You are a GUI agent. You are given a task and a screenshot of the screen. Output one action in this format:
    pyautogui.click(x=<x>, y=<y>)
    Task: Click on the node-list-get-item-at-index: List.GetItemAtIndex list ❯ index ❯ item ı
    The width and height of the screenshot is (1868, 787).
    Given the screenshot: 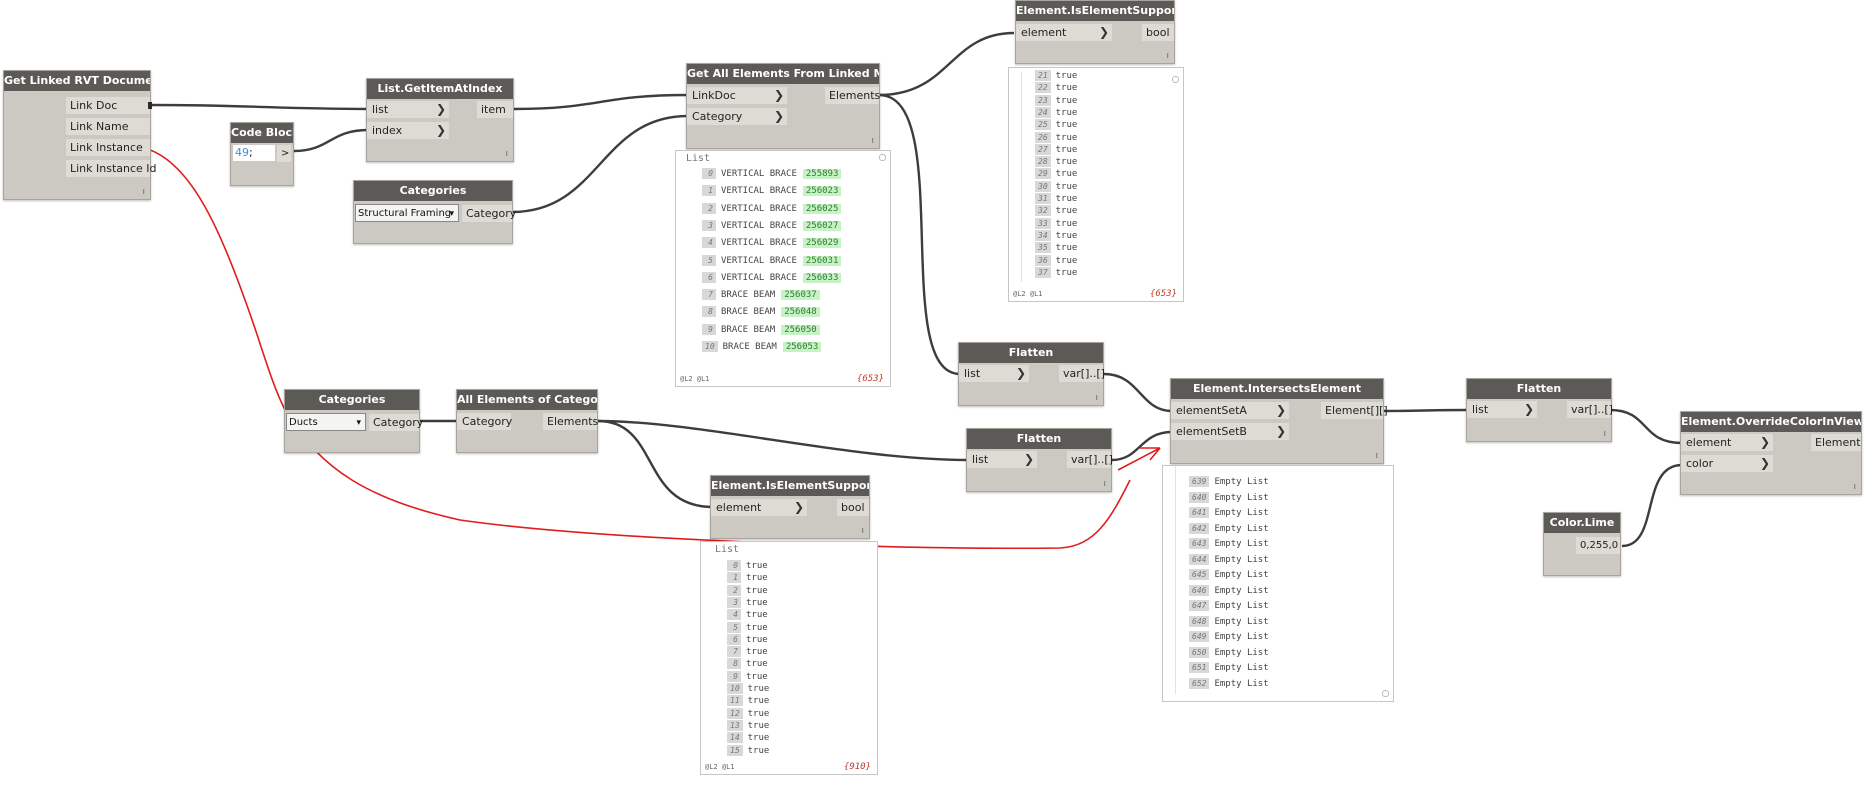 What is the action you would take?
    pyautogui.click(x=440, y=120)
    